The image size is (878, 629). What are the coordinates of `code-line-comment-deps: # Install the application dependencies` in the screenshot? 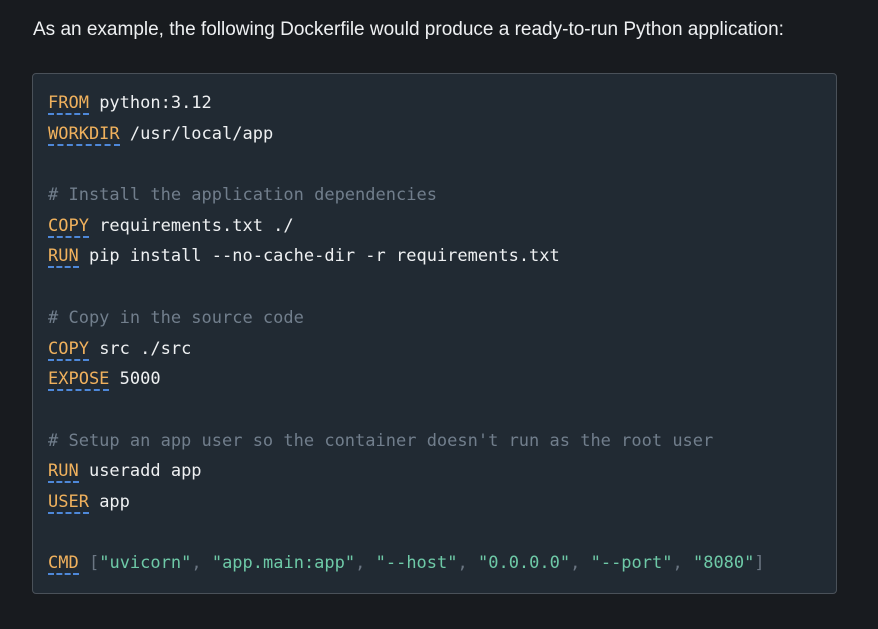 It's located at (406, 195).